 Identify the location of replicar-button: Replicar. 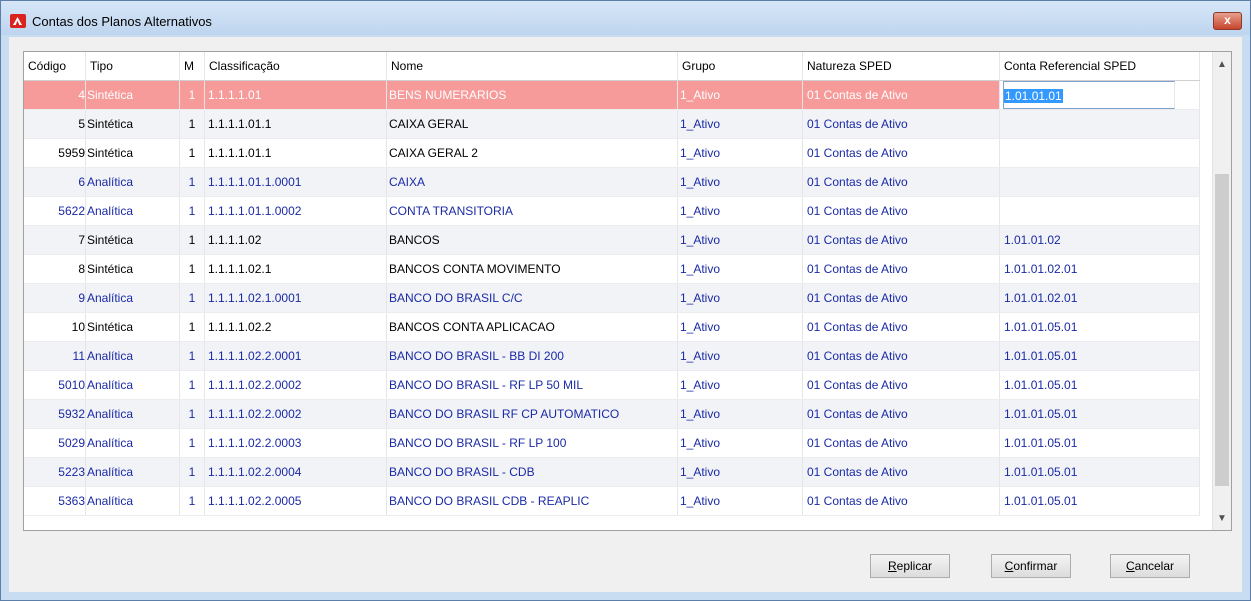
(910, 566).